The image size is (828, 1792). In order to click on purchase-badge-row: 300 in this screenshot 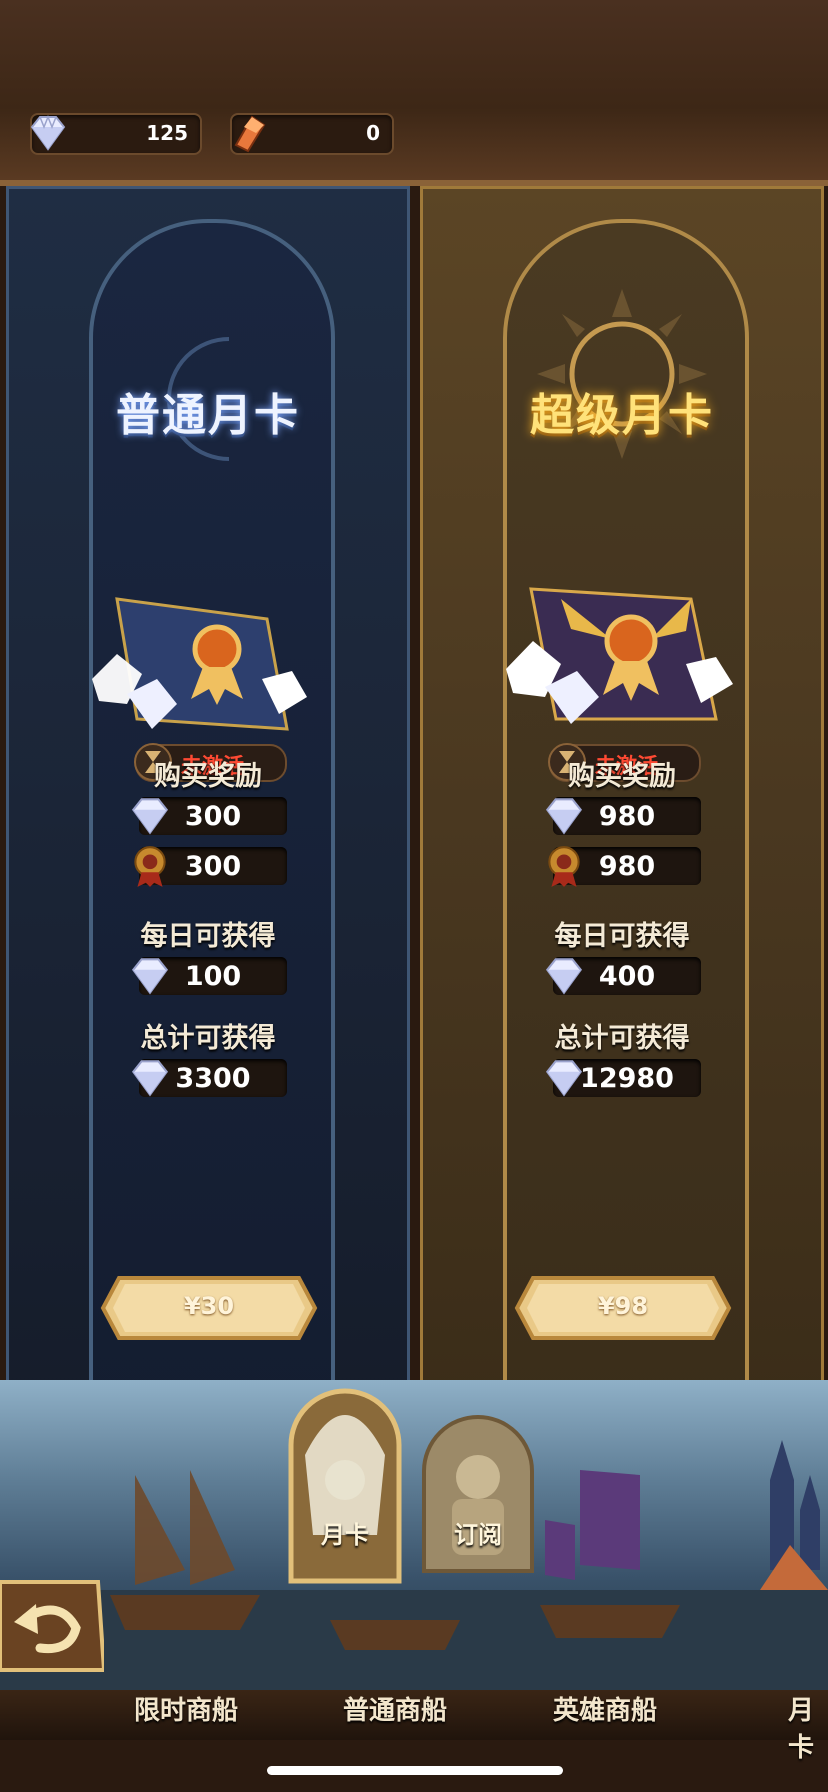, I will do `click(210, 866)`.